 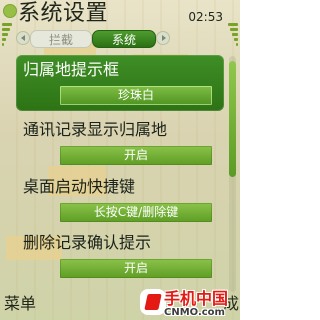 What do you see at coordinates (71, 69) in the screenshot?
I see `setting-label: 归属地提示框` at bounding box center [71, 69].